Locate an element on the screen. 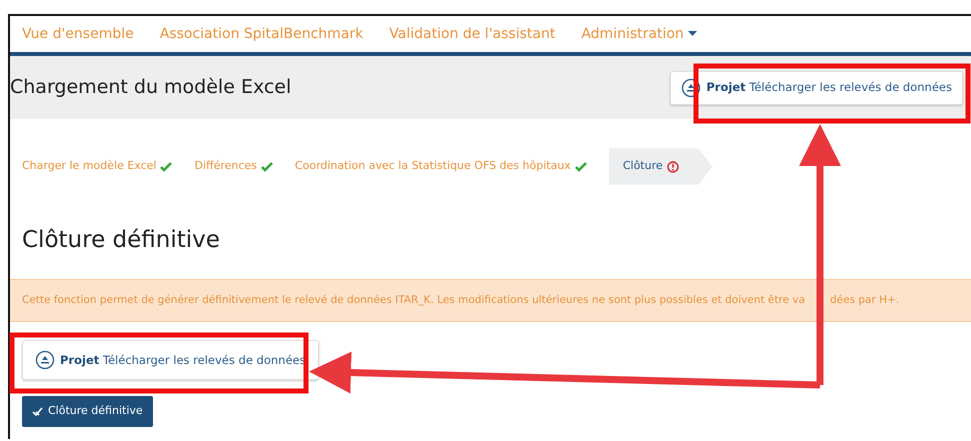 The image size is (971, 441). section-heading: Clôture définitive is located at coordinates (121, 241).